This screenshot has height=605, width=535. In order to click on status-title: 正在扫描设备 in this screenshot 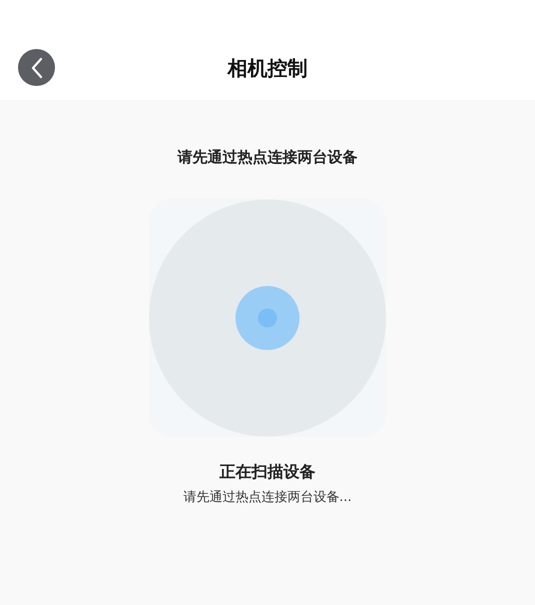, I will do `click(268, 472)`.